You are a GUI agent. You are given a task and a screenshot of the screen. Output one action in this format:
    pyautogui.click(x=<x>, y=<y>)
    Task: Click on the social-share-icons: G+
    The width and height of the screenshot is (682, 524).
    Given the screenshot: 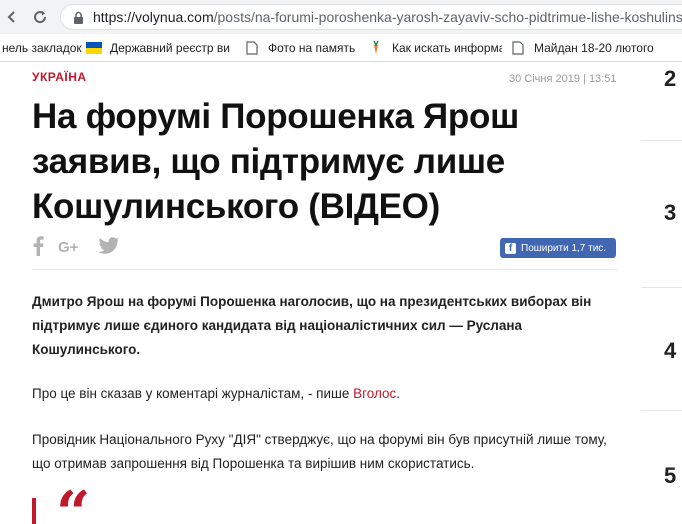 What is the action you would take?
    pyautogui.click(x=83, y=246)
    